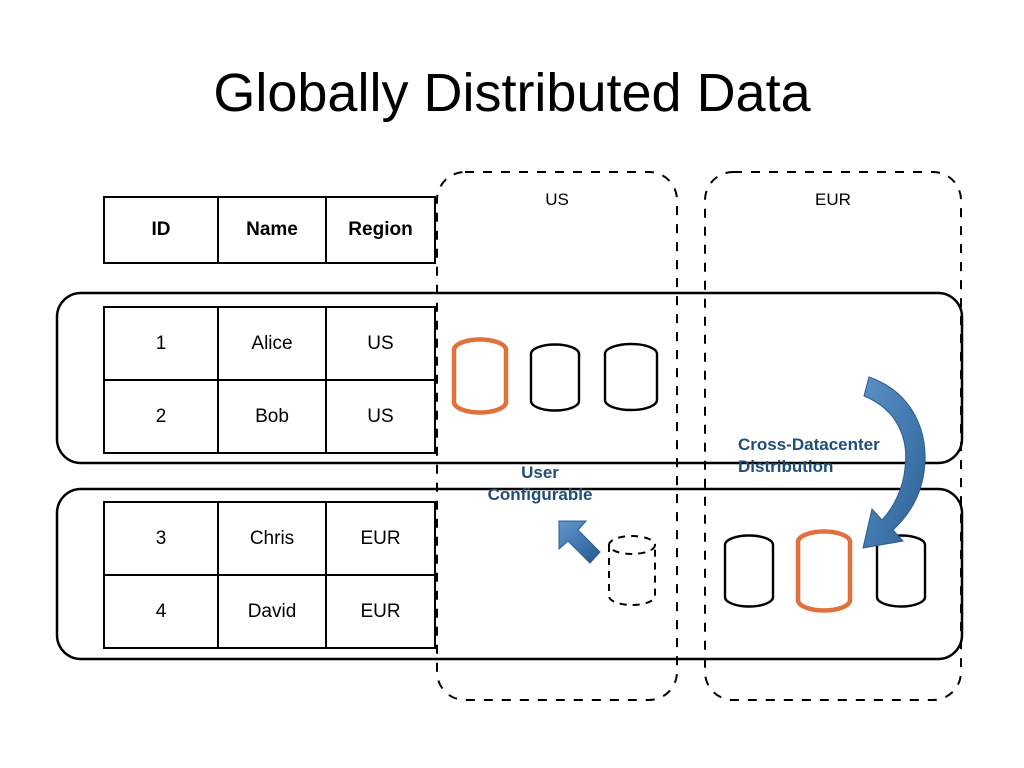 The width and height of the screenshot is (1024, 768). I want to click on column-header-id: ID, so click(161, 230).